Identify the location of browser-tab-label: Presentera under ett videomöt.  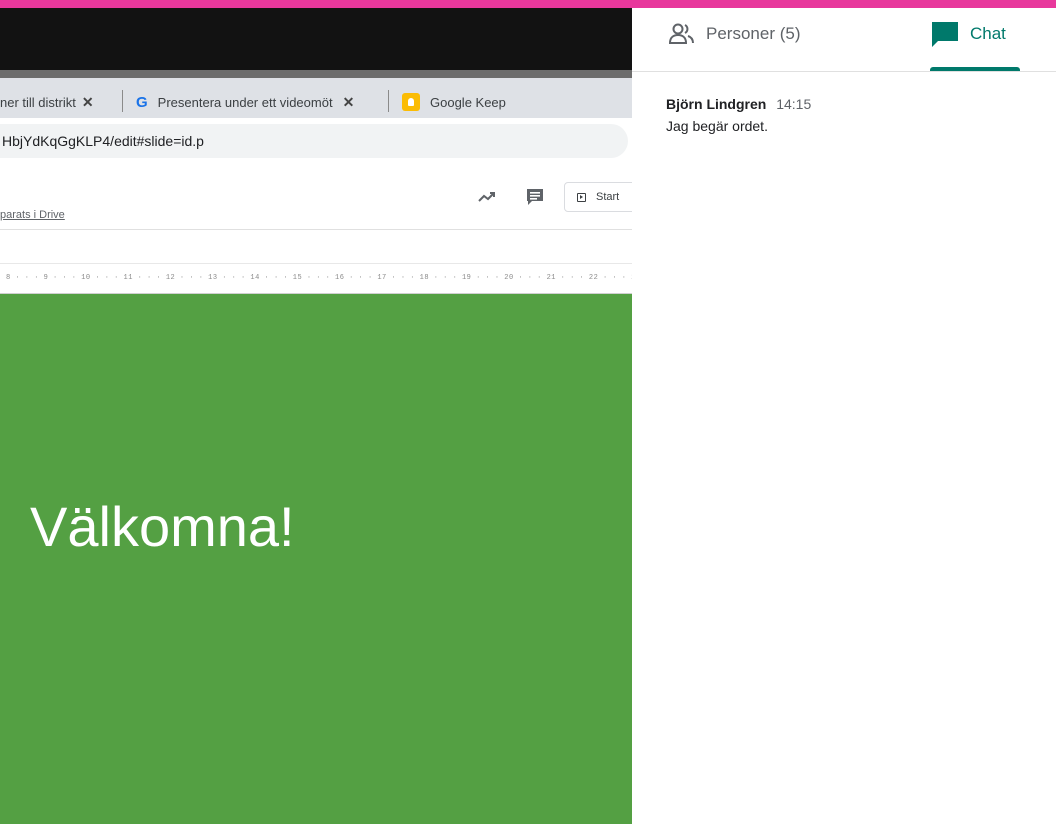
(245, 102).